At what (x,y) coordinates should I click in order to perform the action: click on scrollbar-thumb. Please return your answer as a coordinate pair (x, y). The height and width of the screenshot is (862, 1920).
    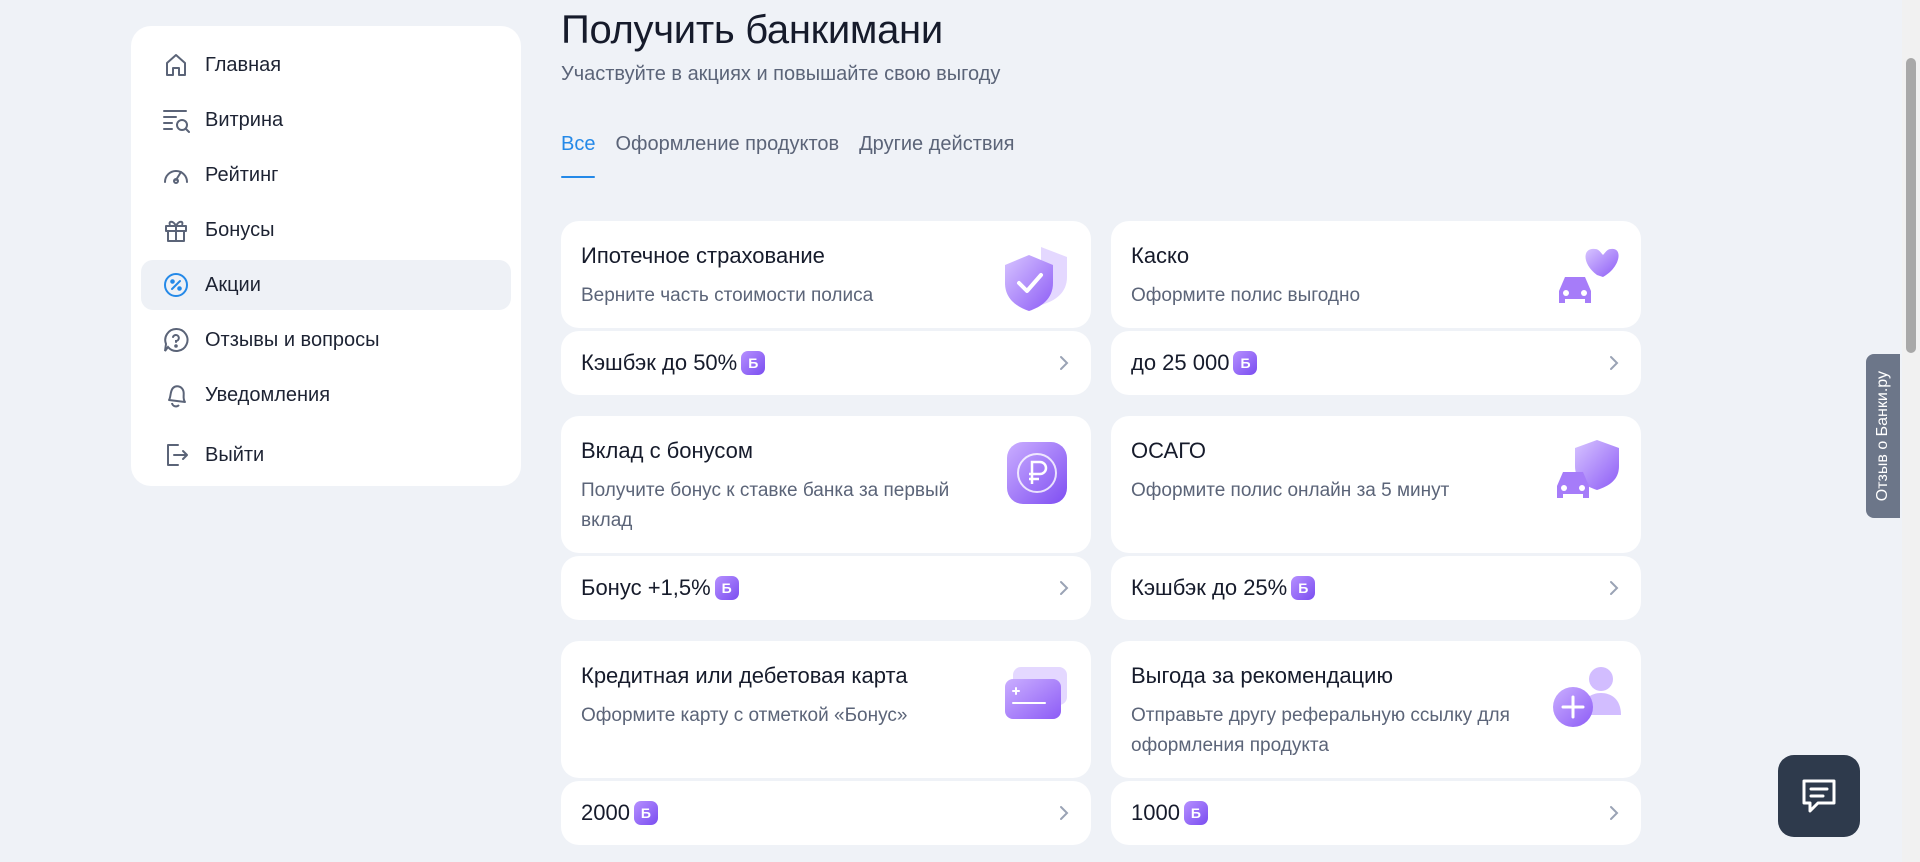
    Looking at the image, I should click on (1911, 205).